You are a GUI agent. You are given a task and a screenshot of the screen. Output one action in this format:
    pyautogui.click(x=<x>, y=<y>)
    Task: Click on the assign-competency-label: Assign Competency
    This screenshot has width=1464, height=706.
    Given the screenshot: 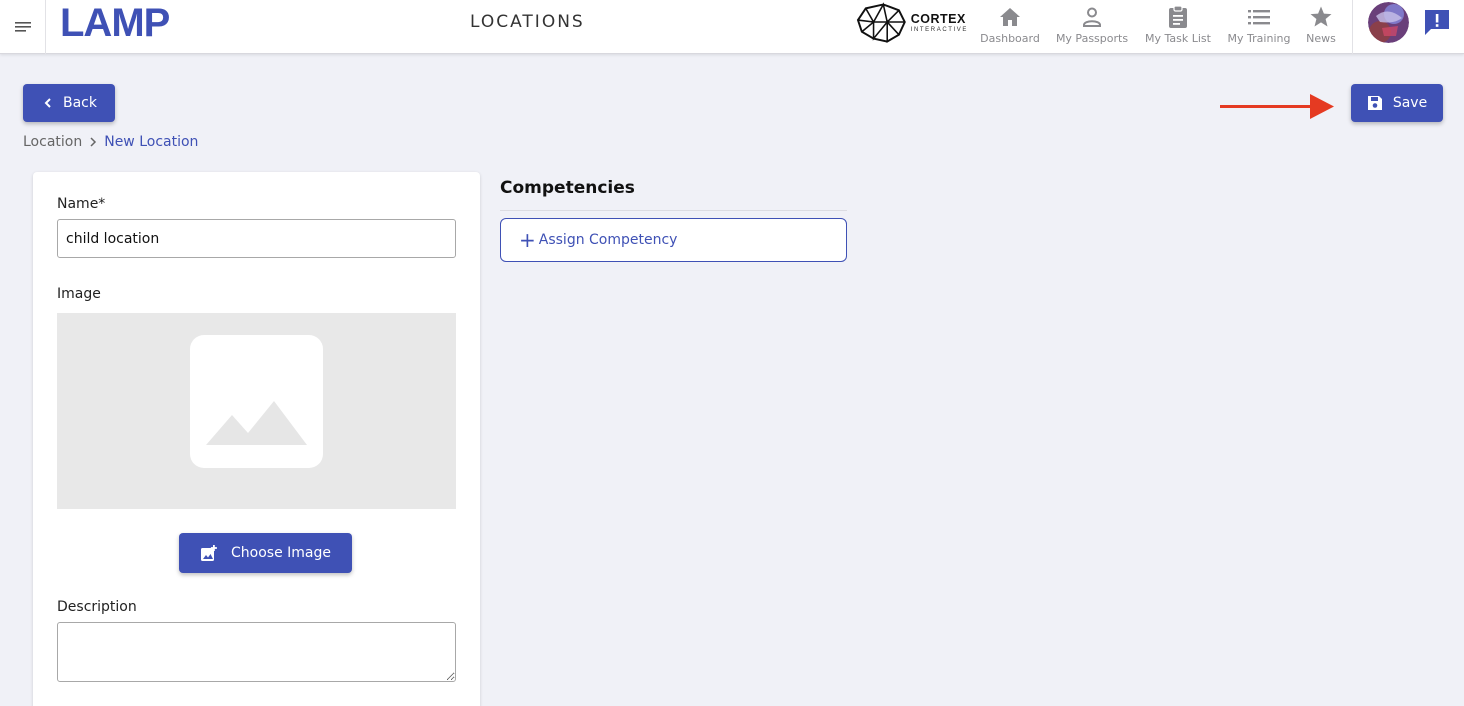 What is the action you would take?
    pyautogui.click(x=608, y=240)
    